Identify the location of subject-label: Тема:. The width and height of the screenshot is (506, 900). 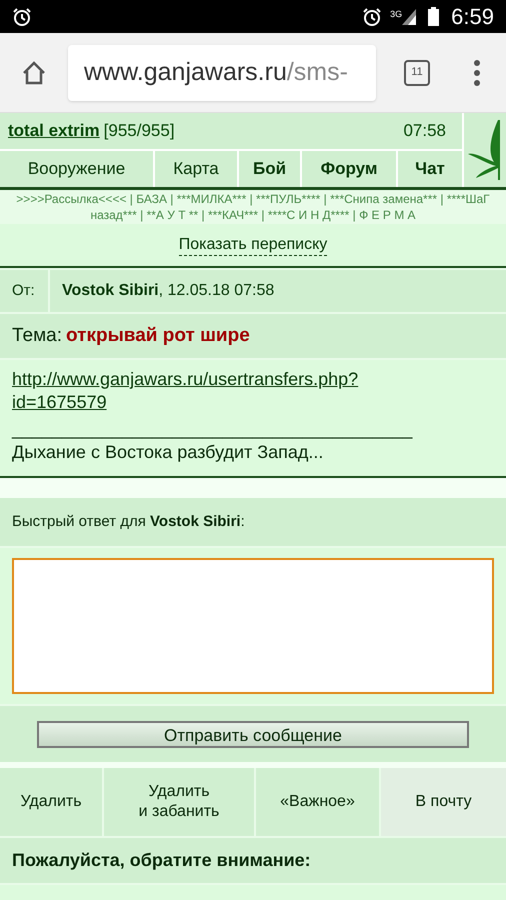
(37, 336).